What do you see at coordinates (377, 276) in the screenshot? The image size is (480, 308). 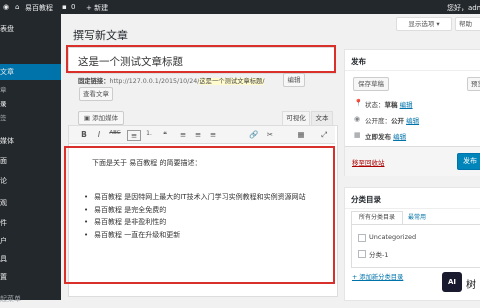 I see `add-new-category-link: + 添加新分类目录` at bounding box center [377, 276].